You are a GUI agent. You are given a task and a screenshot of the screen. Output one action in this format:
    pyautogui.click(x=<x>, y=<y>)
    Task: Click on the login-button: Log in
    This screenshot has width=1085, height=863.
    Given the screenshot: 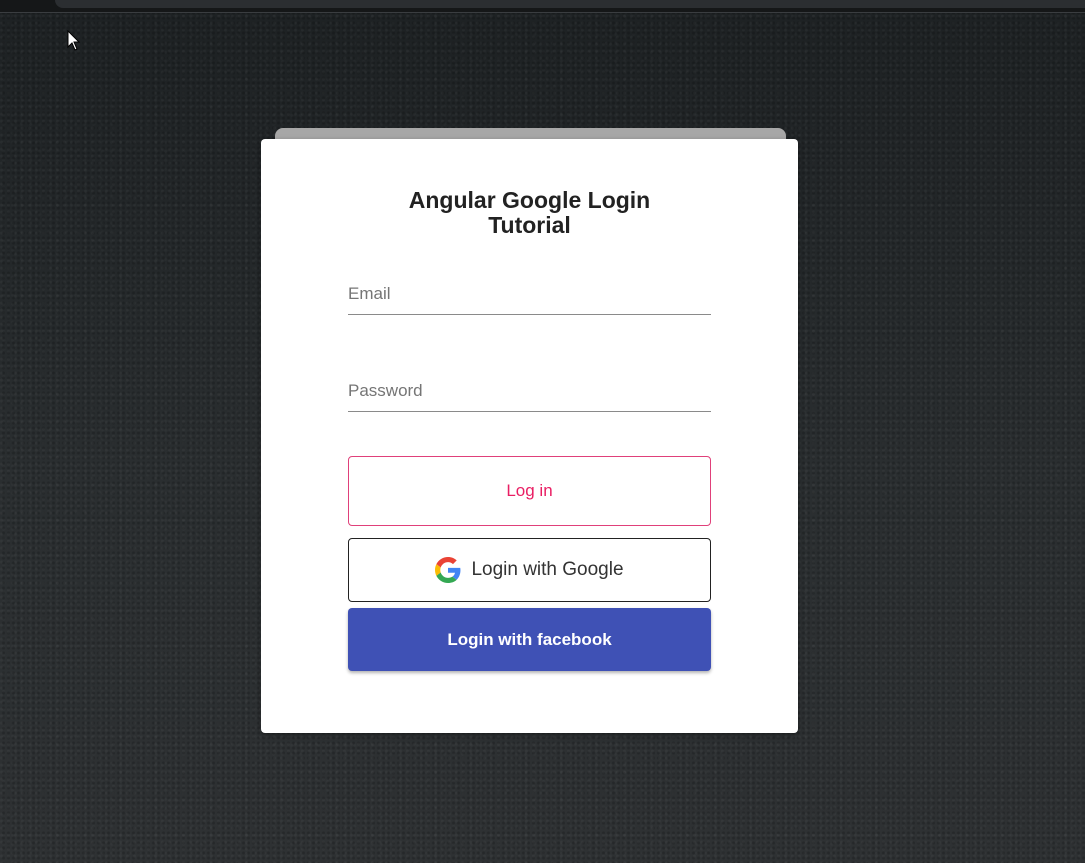 What is the action you would take?
    pyautogui.click(x=529, y=491)
    